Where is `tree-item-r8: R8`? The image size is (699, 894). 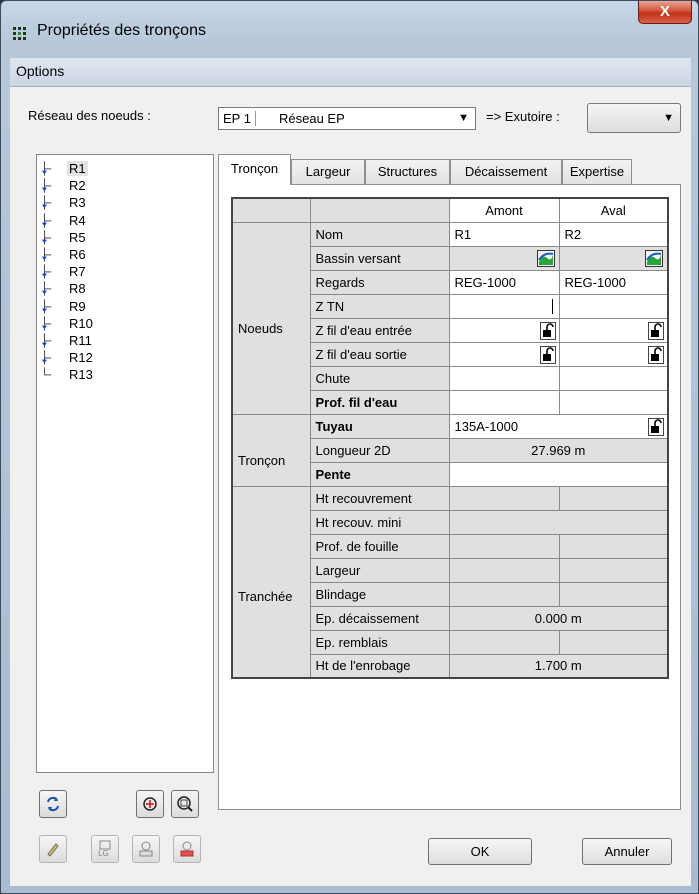
tree-item-r8: R8 is located at coordinates (122, 288).